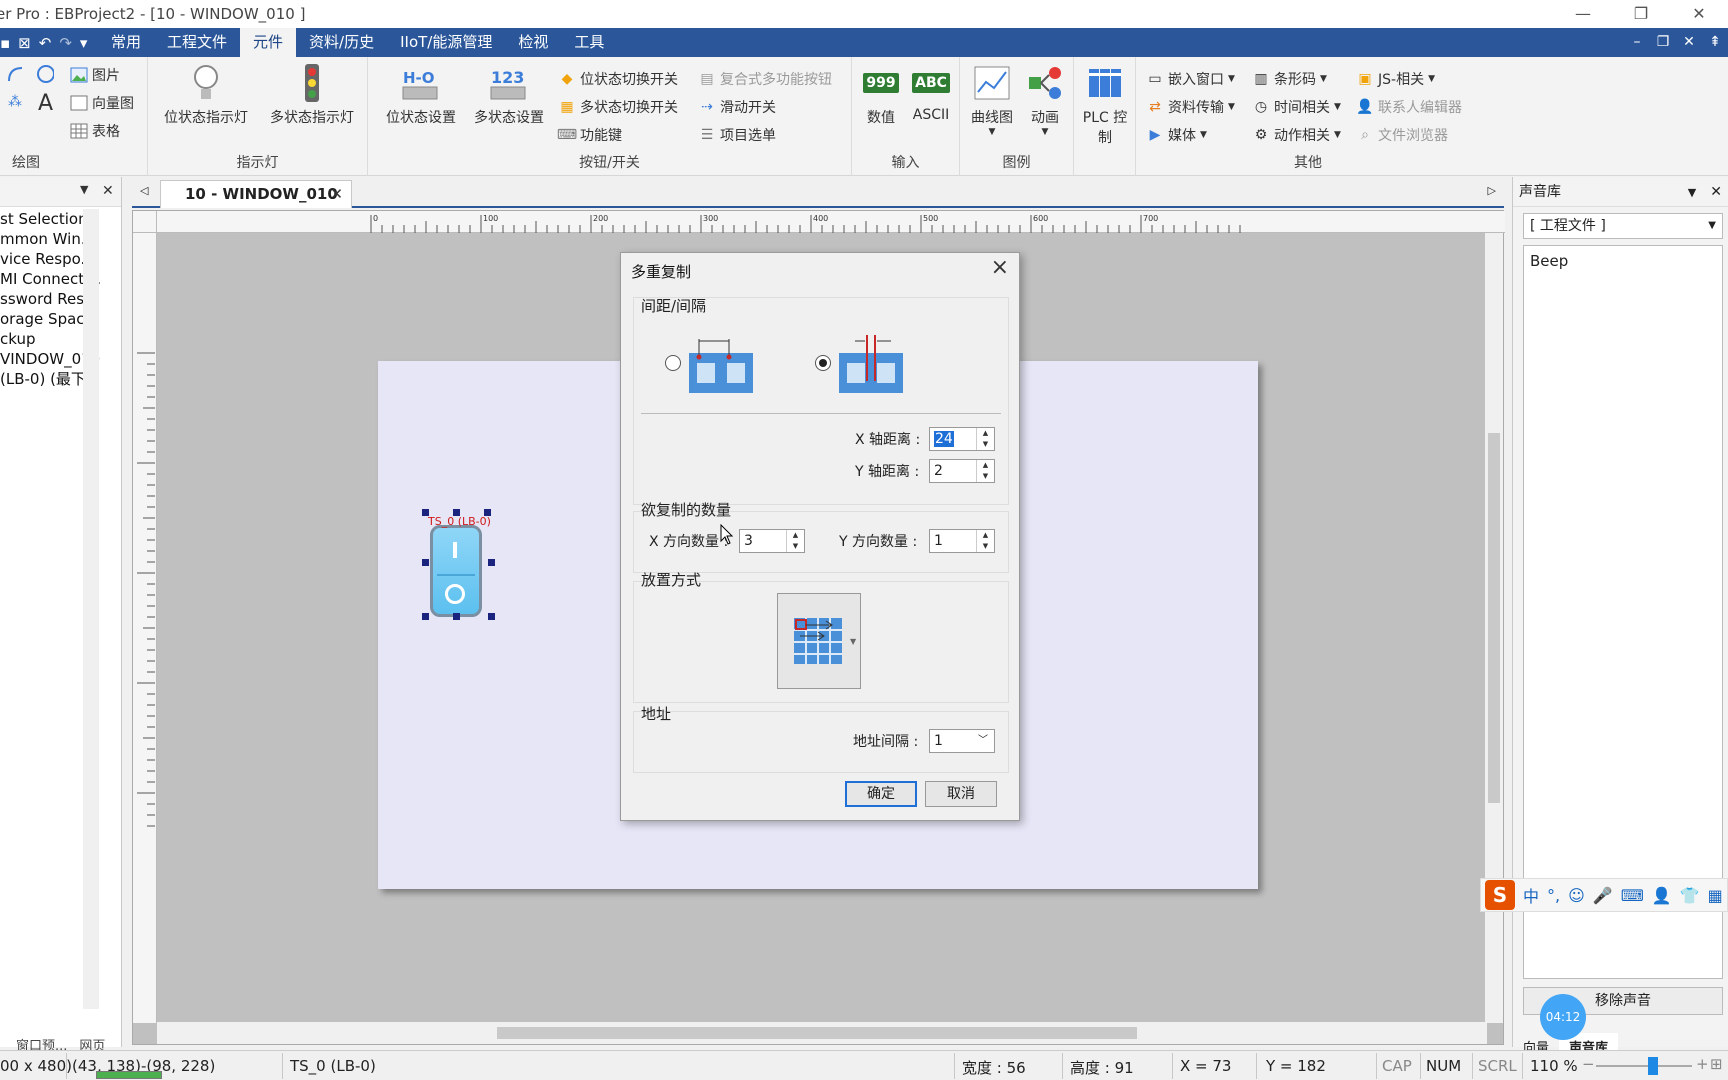  Describe the element at coordinates (962, 741) in the screenshot. I see `address-interval-select: 1 ﹀` at that location.